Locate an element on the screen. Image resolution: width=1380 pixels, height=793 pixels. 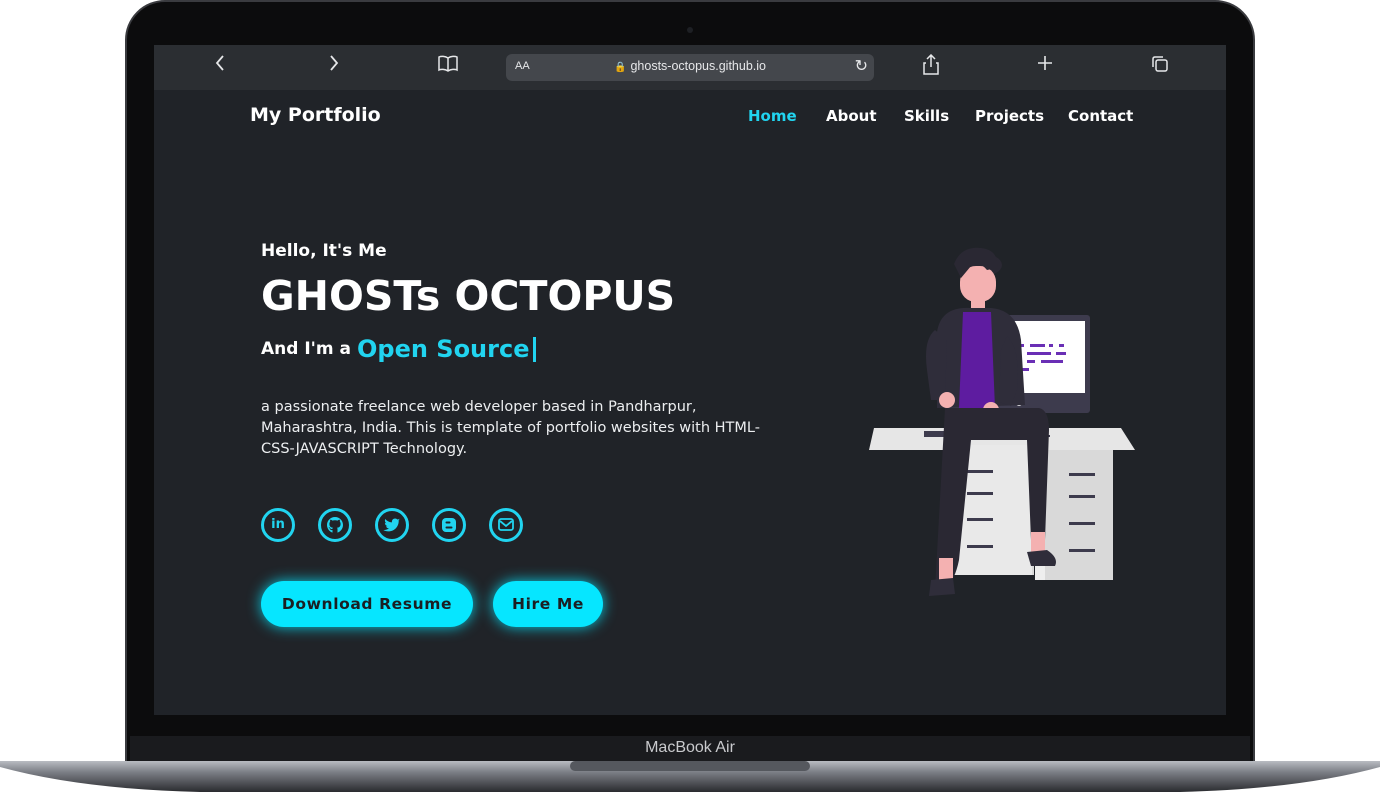
bookmarks-icon is located at coordinates (448, 67).